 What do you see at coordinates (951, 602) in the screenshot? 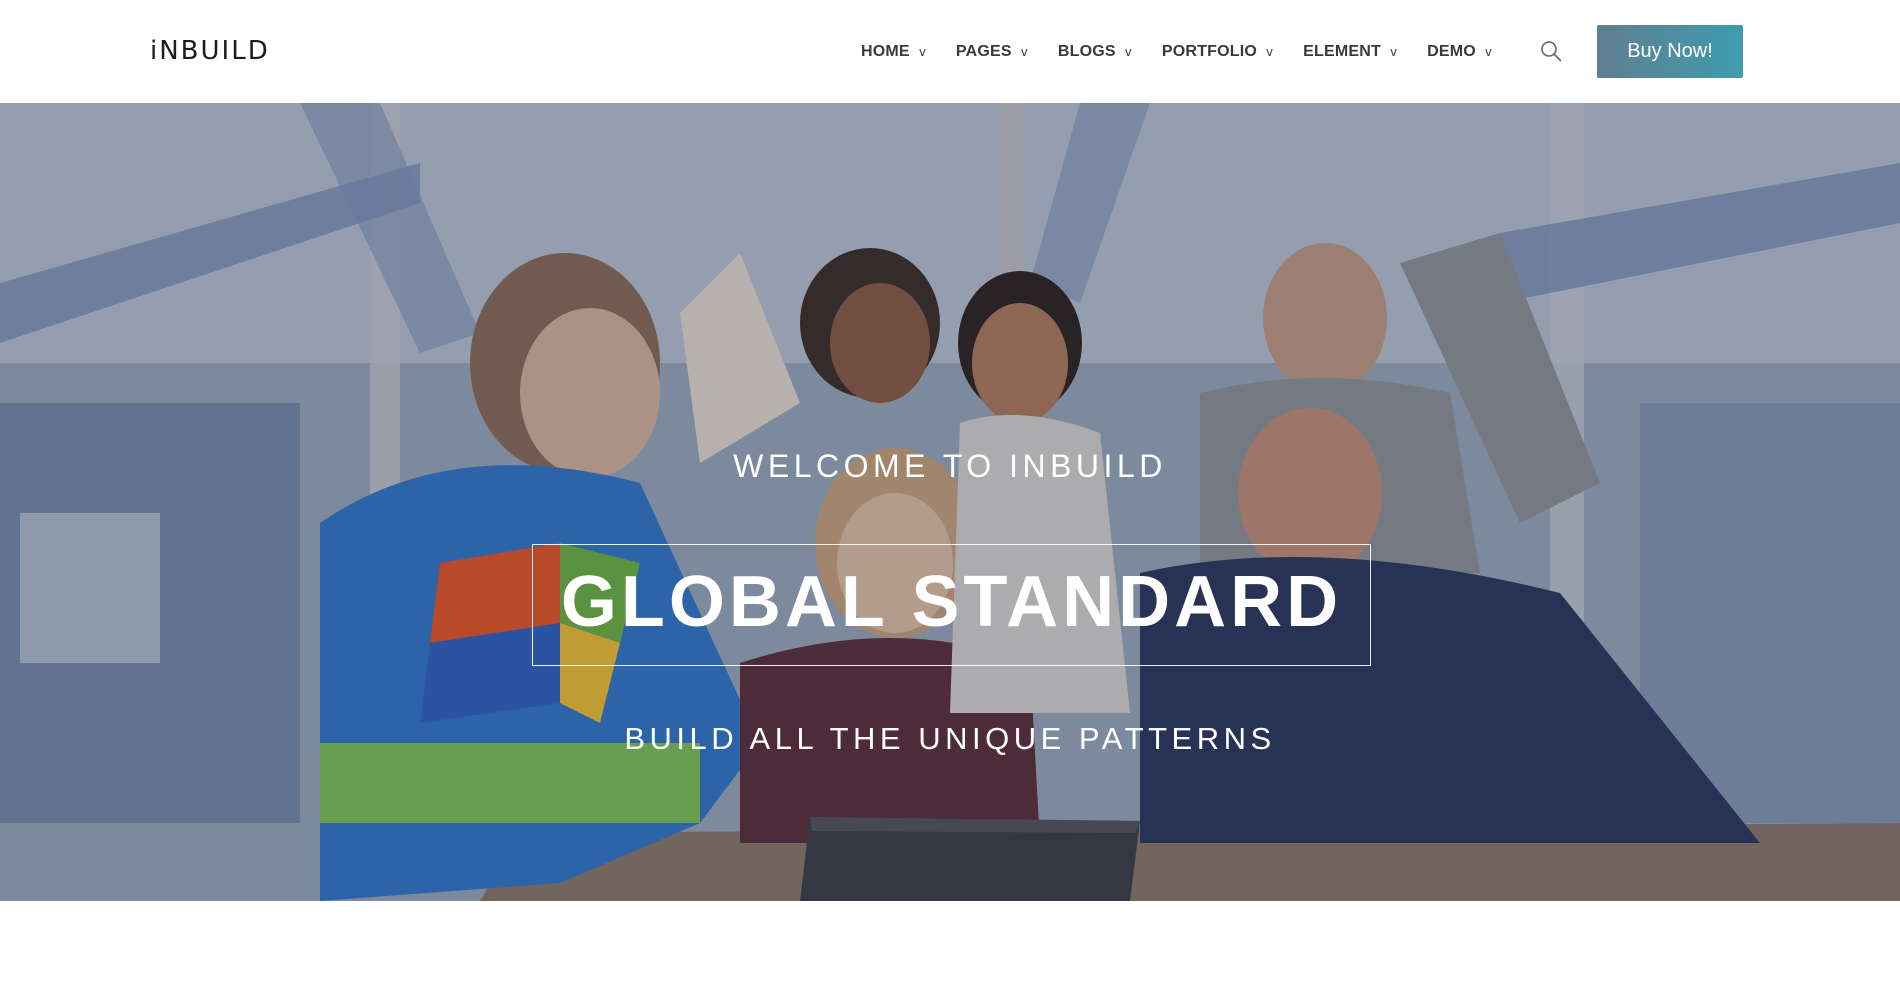
I see `hero-title: GLOBAL STANDARD` at bounding box center [951, 602].